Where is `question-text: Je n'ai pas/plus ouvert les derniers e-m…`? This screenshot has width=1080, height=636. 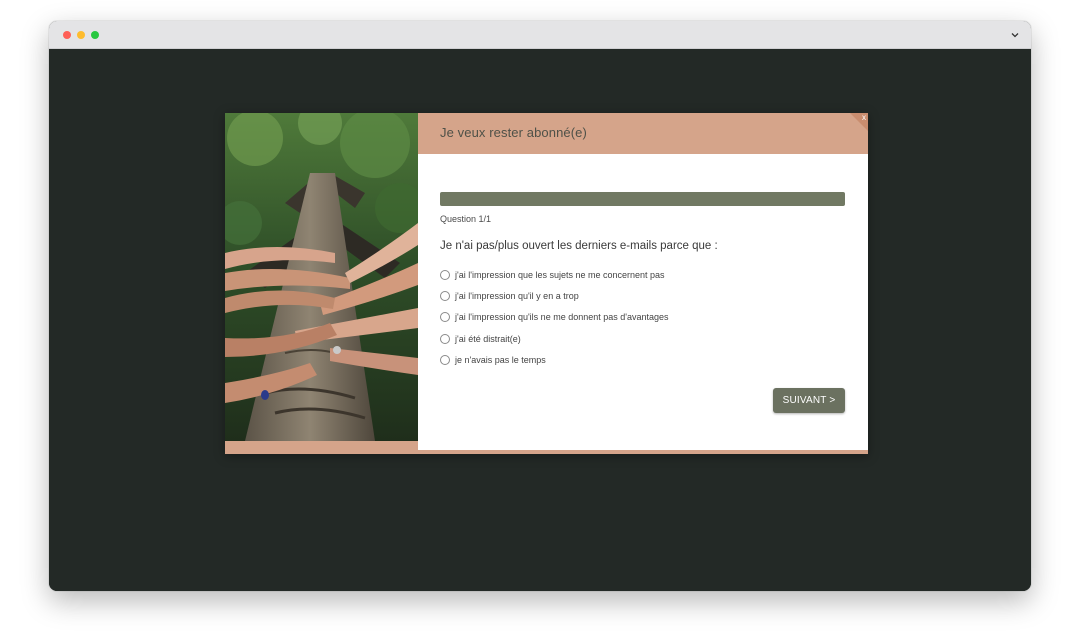 question-text: Je n'ai pas/plus ouvert les derniers e-m… is located at coordinates (579, 246).